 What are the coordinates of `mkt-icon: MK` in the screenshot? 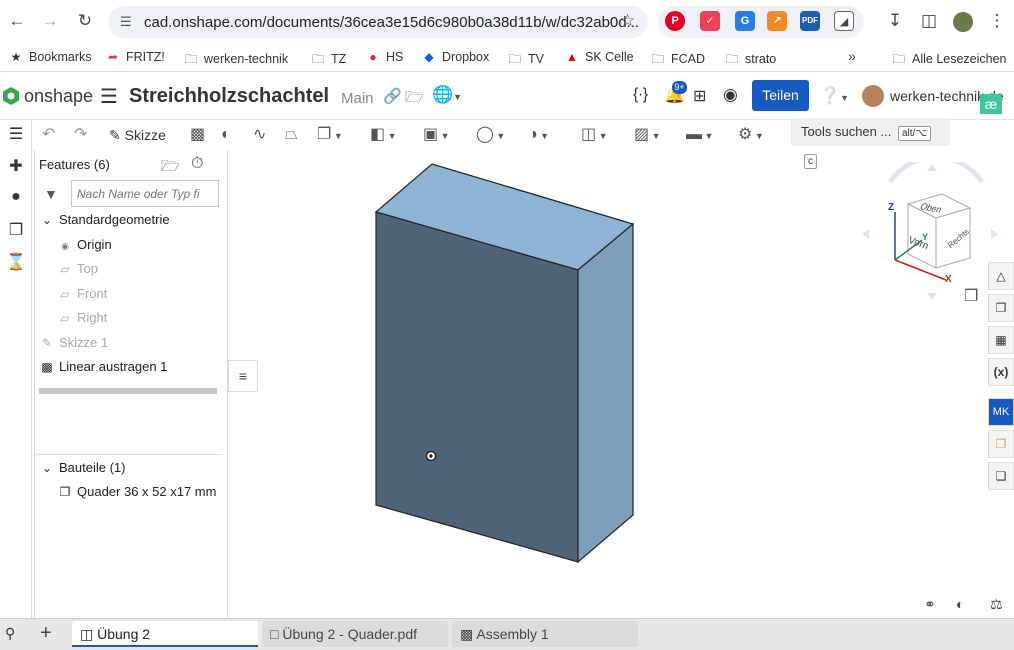 It's located at (1001, 412).